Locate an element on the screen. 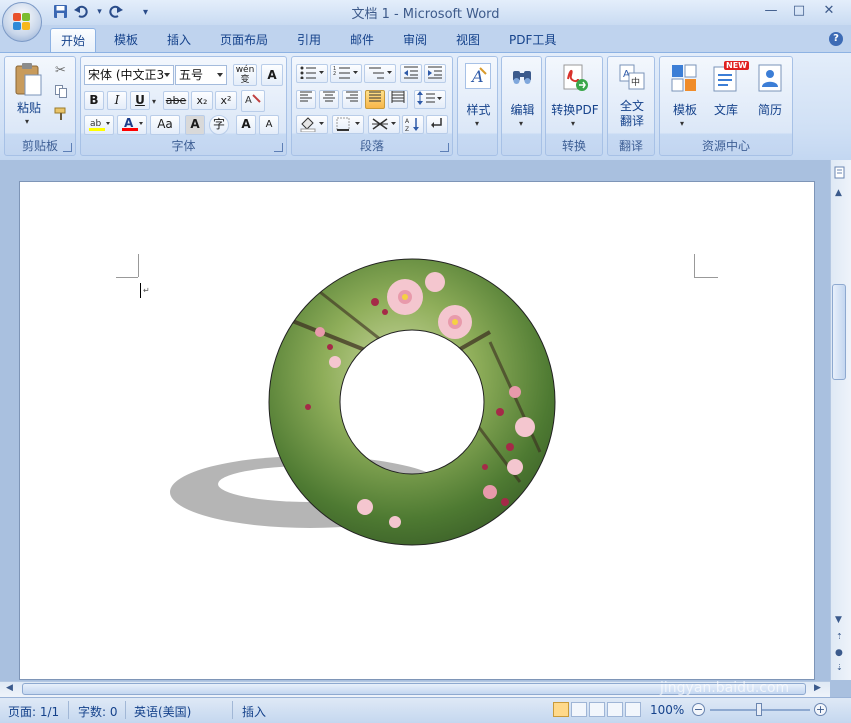 The image size is (851, 723). web-layout-icon is located at coordinates (597, 709).